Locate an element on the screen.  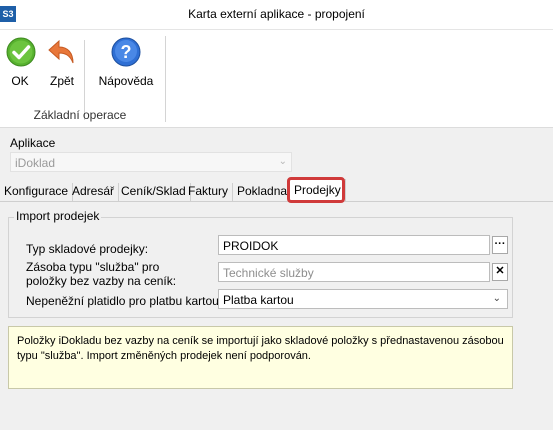
ok-label: OK is located at coordinates (20, 81).